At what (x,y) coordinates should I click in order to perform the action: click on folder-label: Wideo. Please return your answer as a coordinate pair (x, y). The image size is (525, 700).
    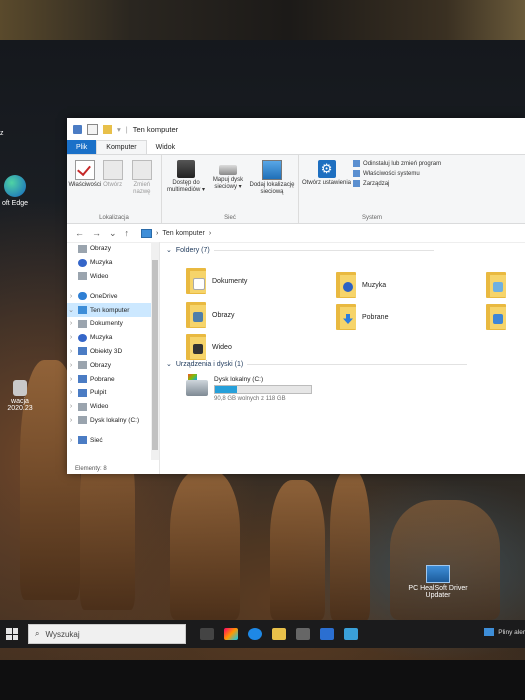
    Looking at the image, I should click on (222, 347).